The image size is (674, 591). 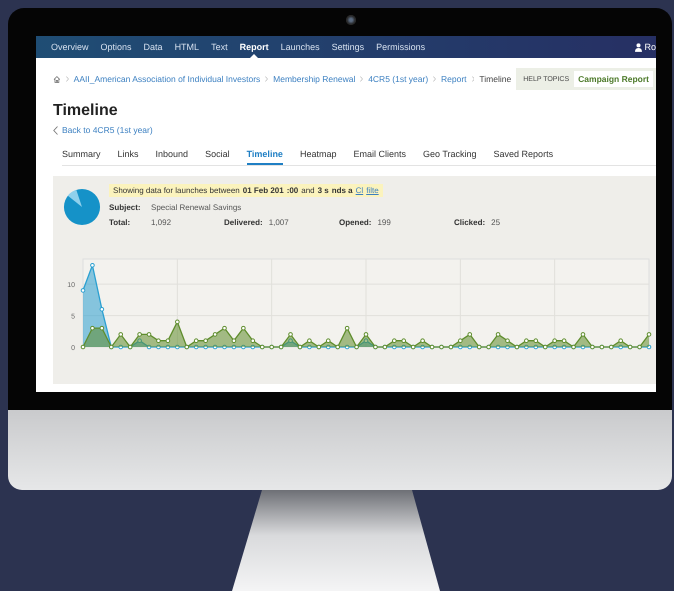 I want to click on report-tab: Summary, so click(x=81, y=157).